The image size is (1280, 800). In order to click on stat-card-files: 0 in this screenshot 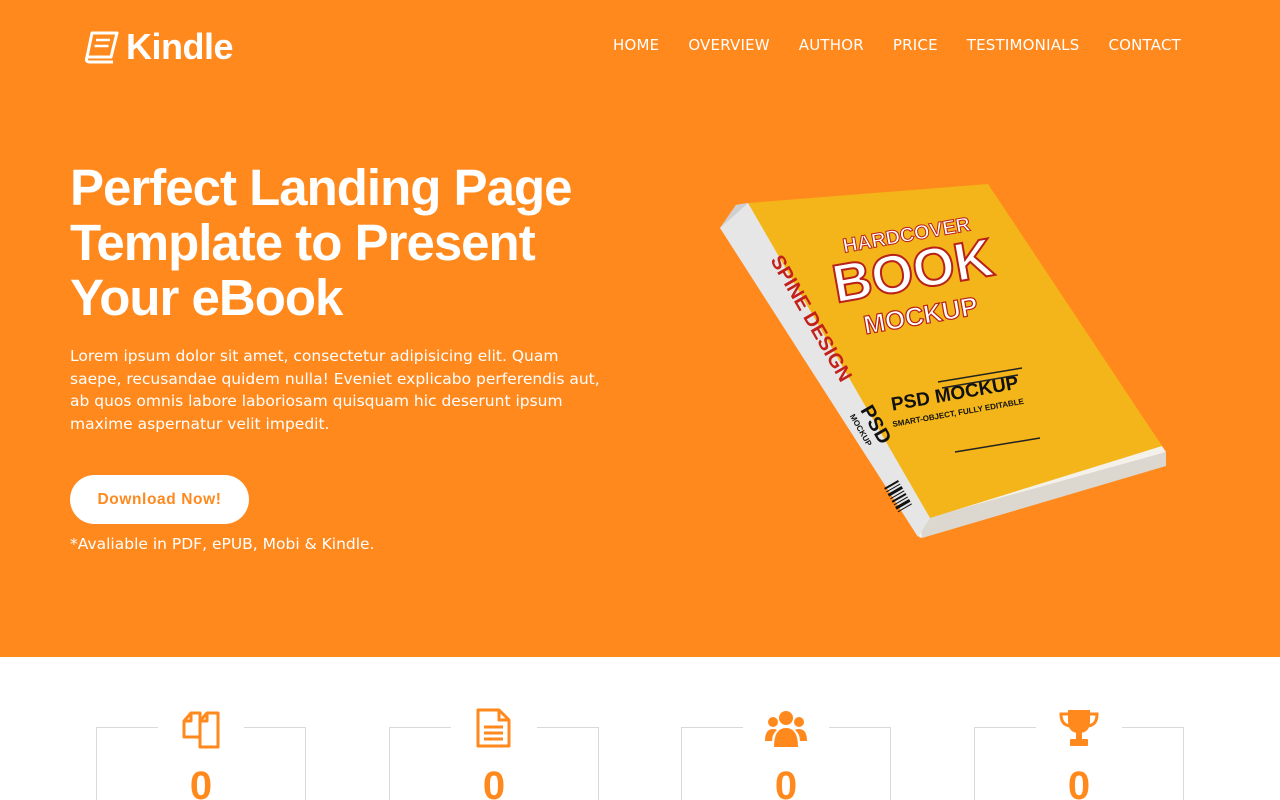, I will do `click(201, 753)`.